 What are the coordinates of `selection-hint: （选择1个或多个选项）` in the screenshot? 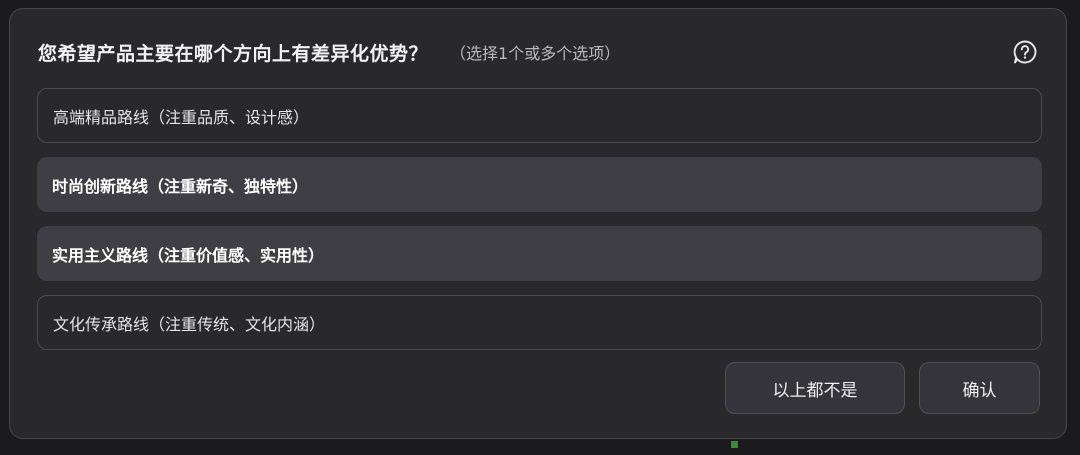 It's located at (535, 53).